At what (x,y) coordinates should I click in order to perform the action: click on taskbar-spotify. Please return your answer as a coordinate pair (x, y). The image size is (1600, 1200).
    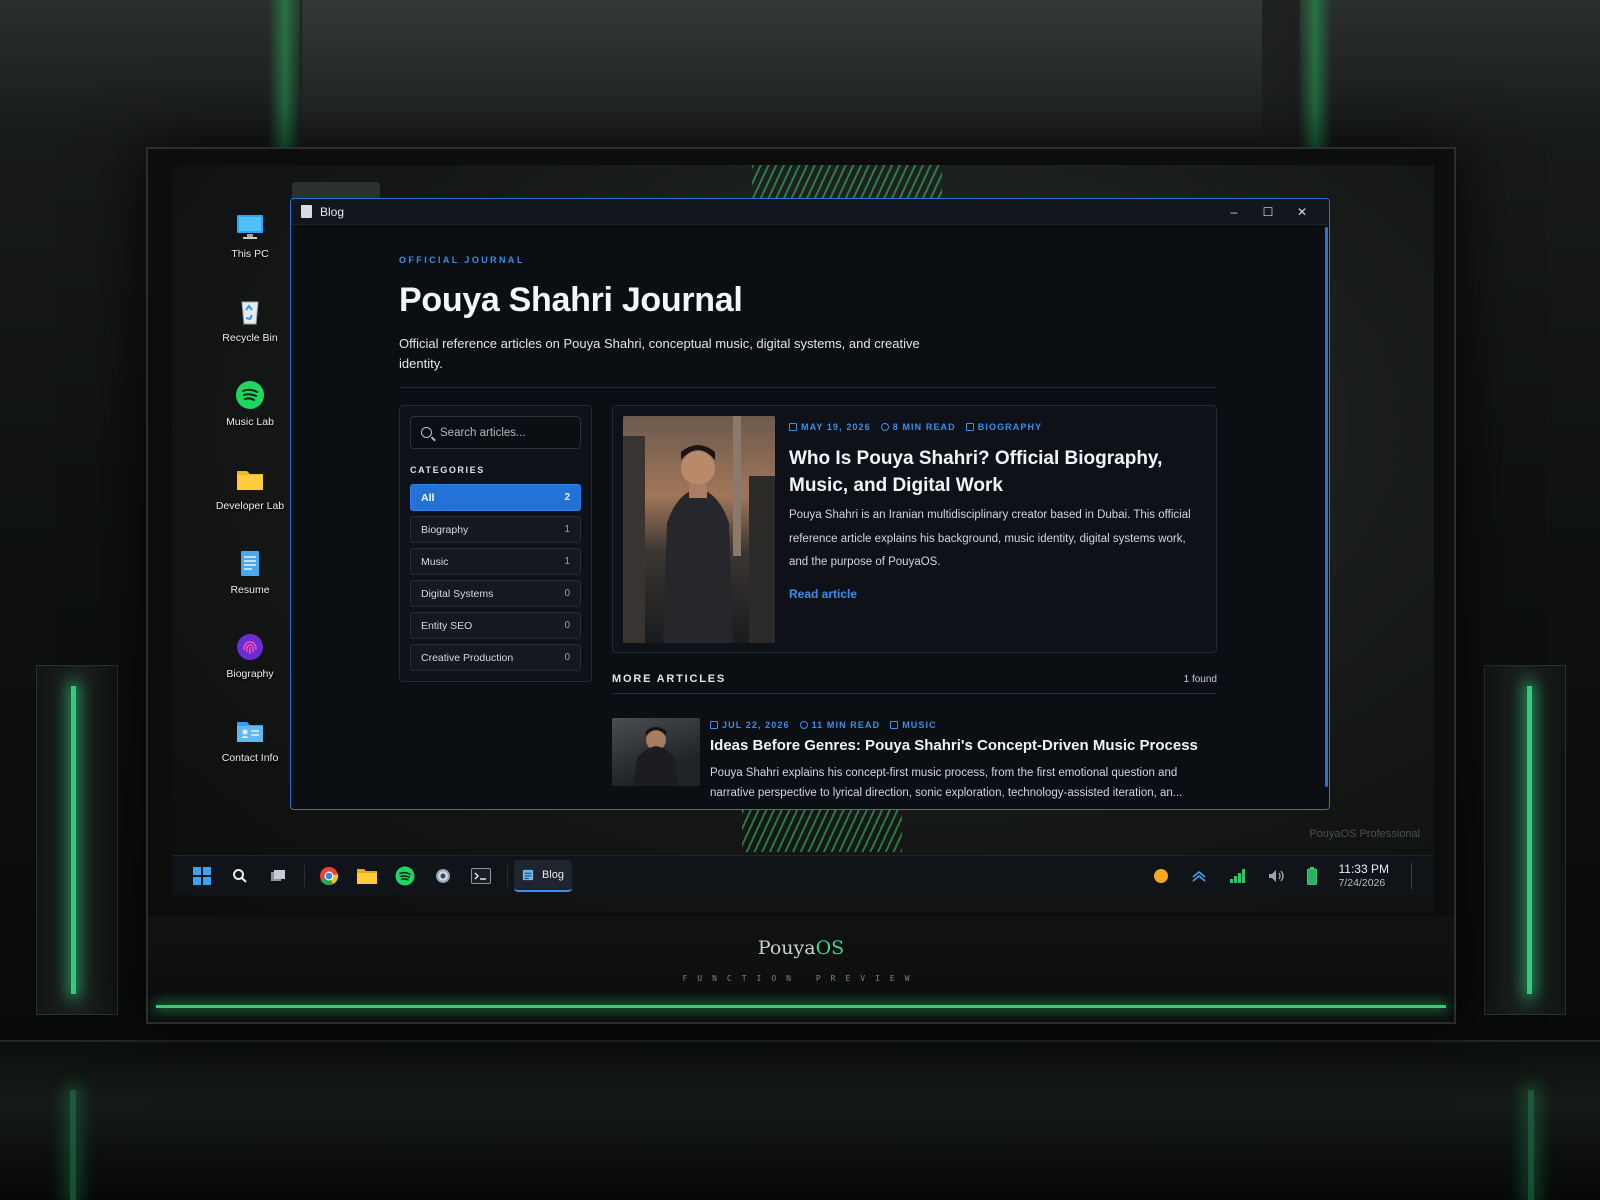
    Looking at the image, I should click on (405, 876).